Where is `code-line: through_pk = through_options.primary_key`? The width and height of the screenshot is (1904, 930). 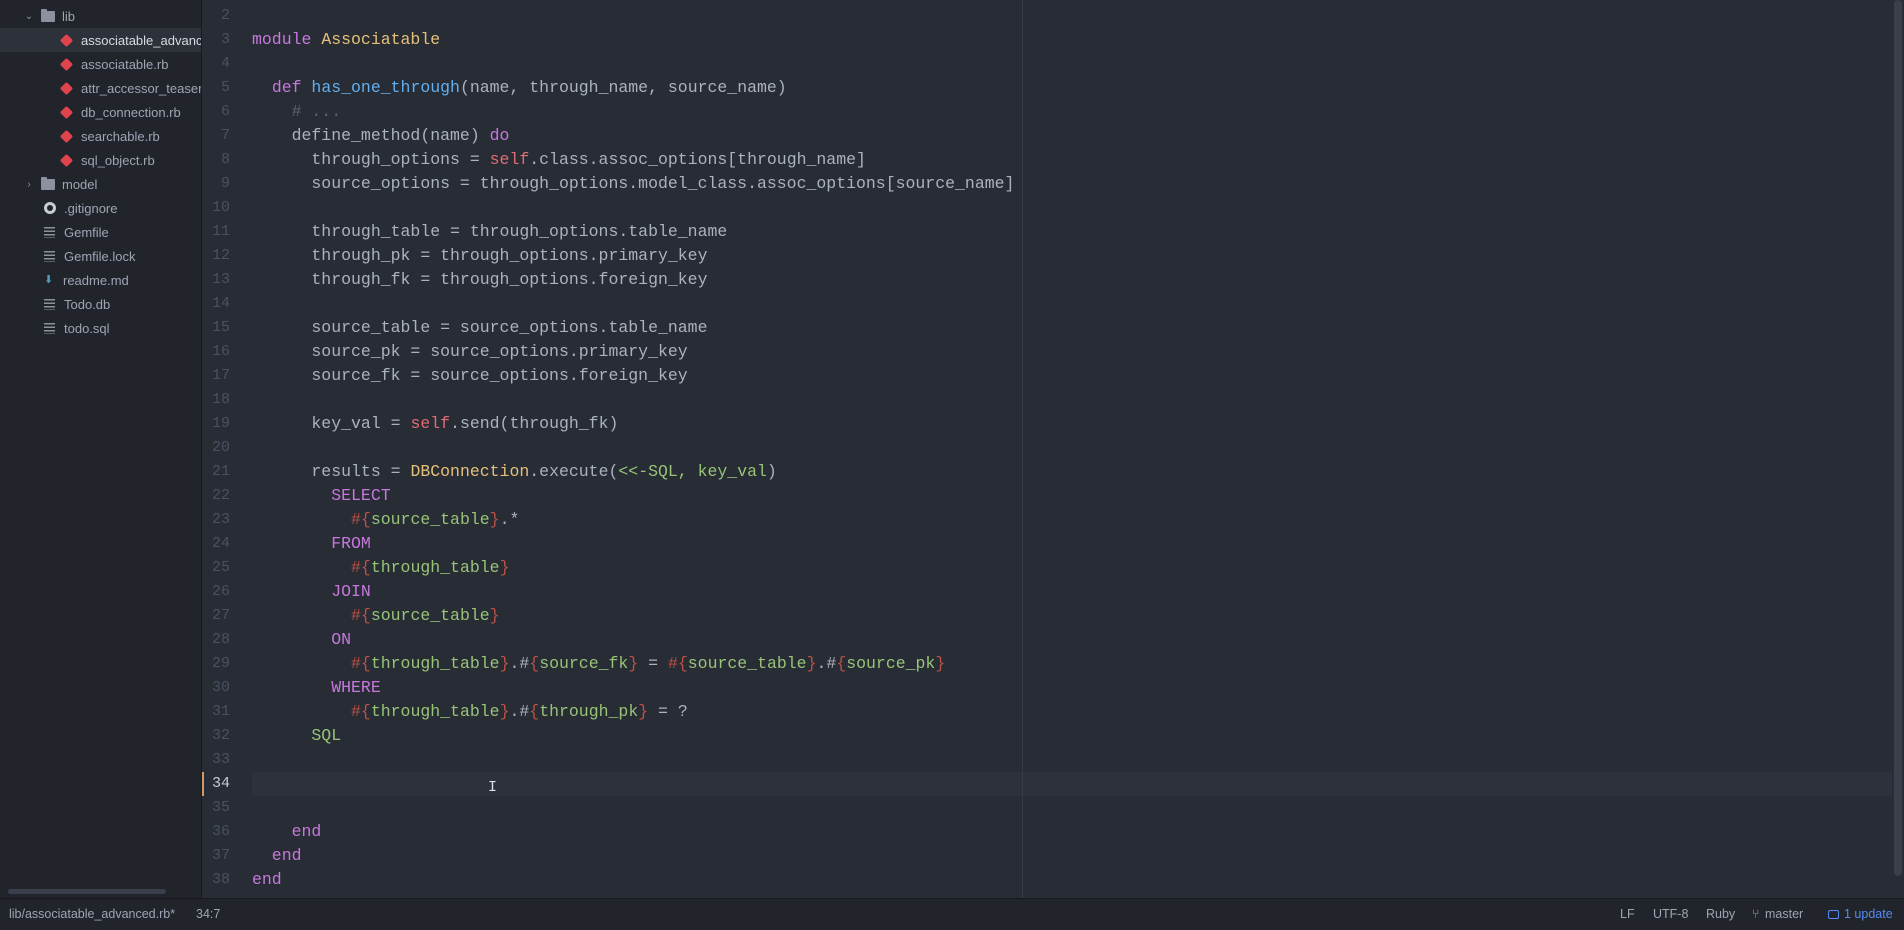
code-line: through_pk = through_options.primary_key is located at coordinates (479, 256).